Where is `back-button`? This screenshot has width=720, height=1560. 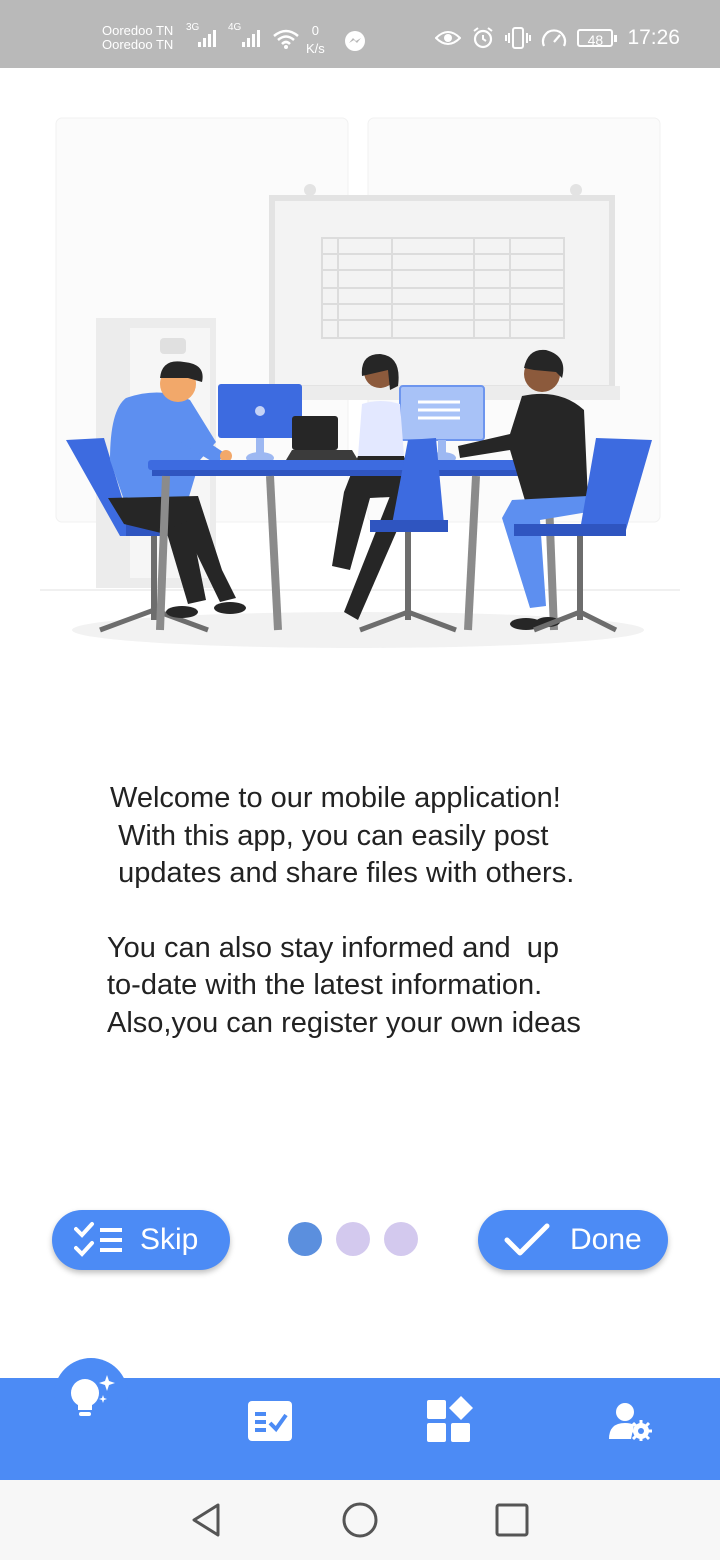 back-button is located at coordinates (206, 1520).